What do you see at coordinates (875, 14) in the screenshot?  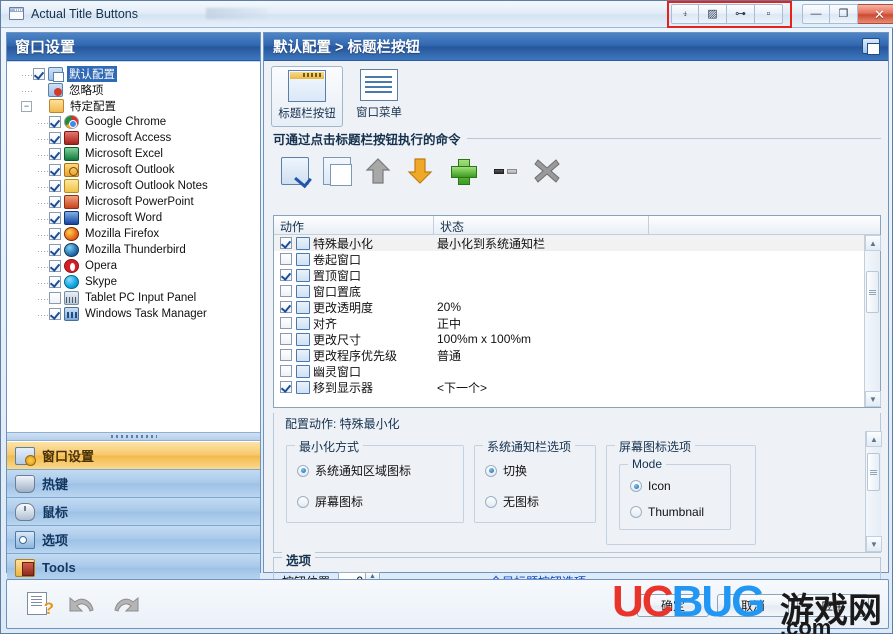 I see `close-button: ✕` at bounding box center [875, 14].